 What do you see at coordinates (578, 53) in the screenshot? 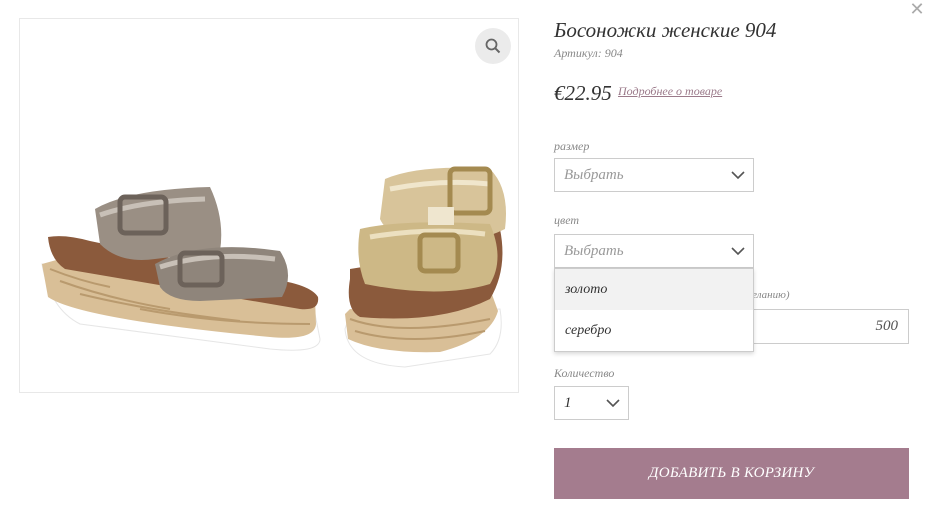
I see `sku-label: Артикул:` at bounding box center [578, 53].